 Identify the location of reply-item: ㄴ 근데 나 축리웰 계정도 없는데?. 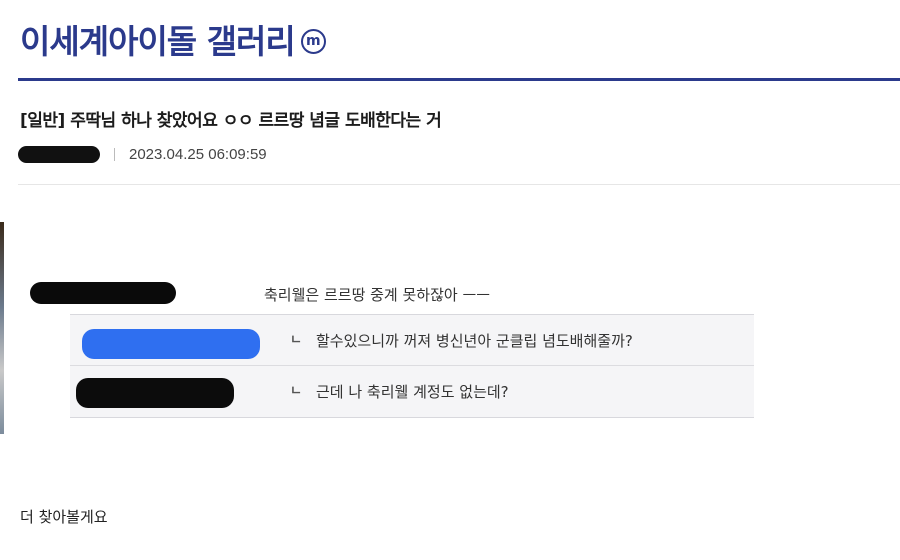
(412, 391).